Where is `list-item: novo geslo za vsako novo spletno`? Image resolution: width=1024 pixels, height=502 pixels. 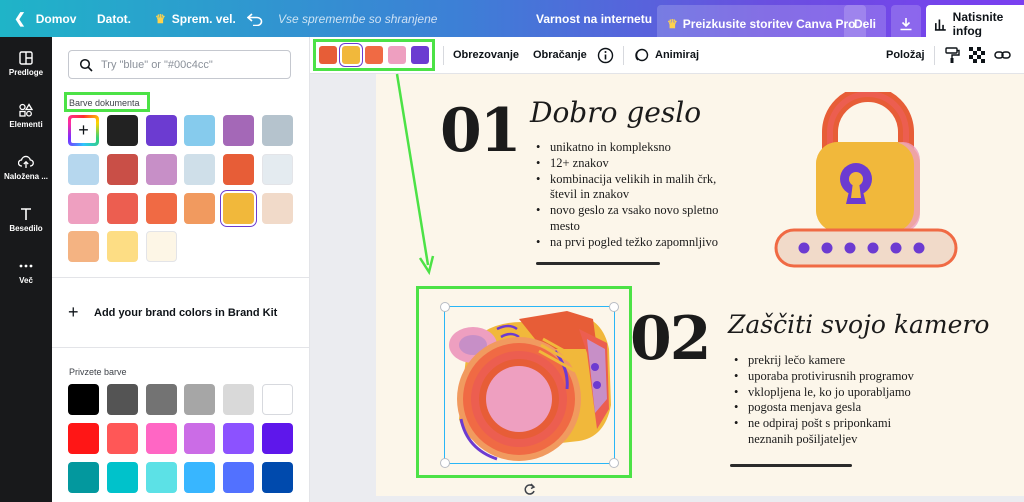 list-item: novo geslo za vsako novo spletno is located at coordinates (627, 211).